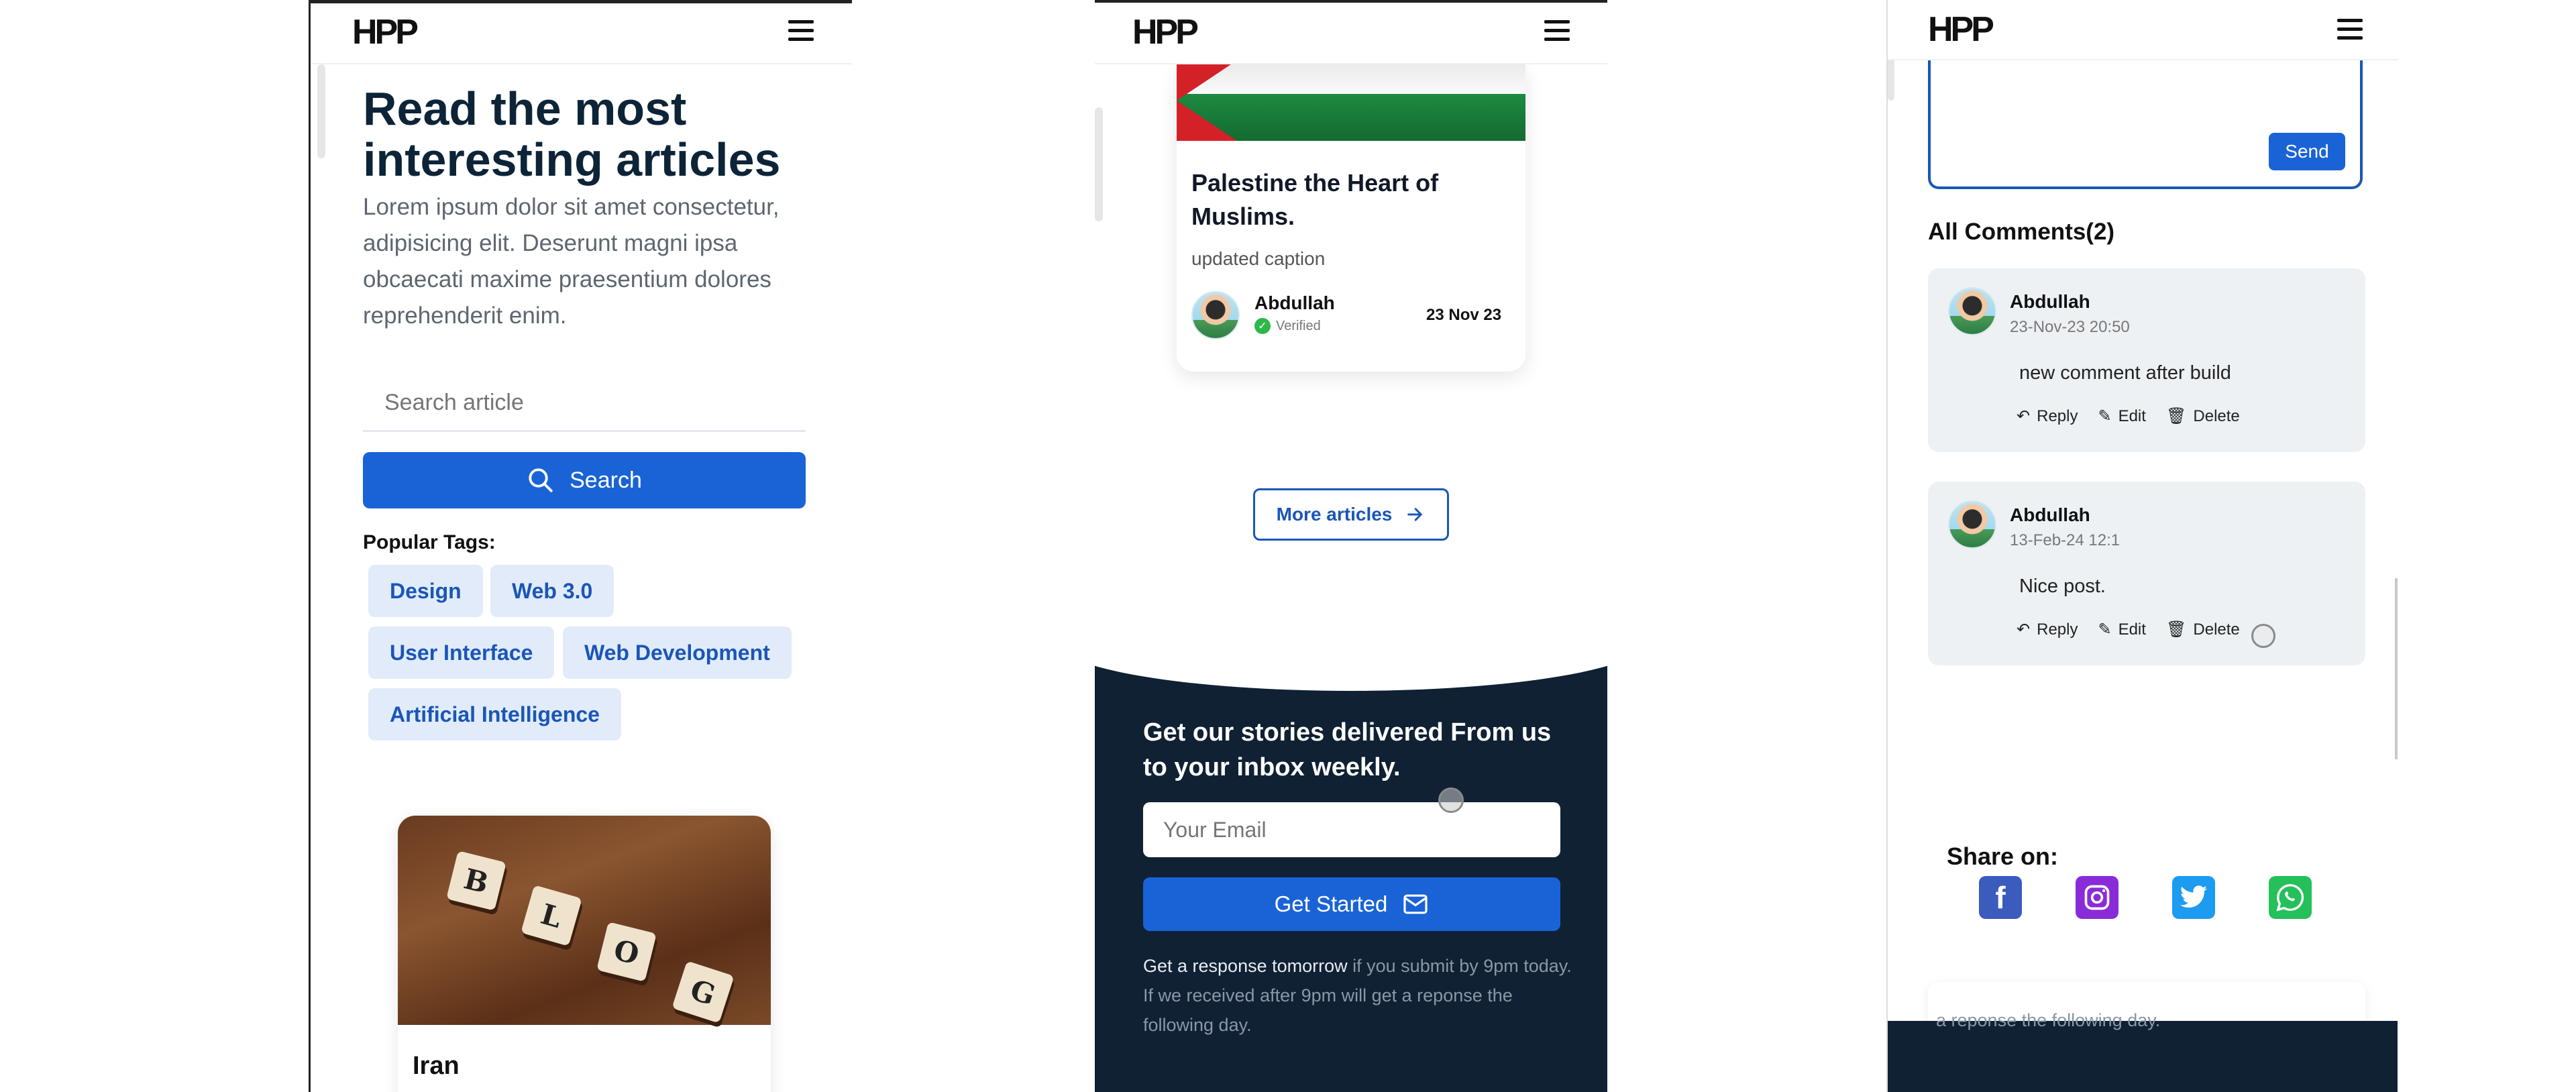  I want to click on more-articles-label: More articles, so click(1334, 514).